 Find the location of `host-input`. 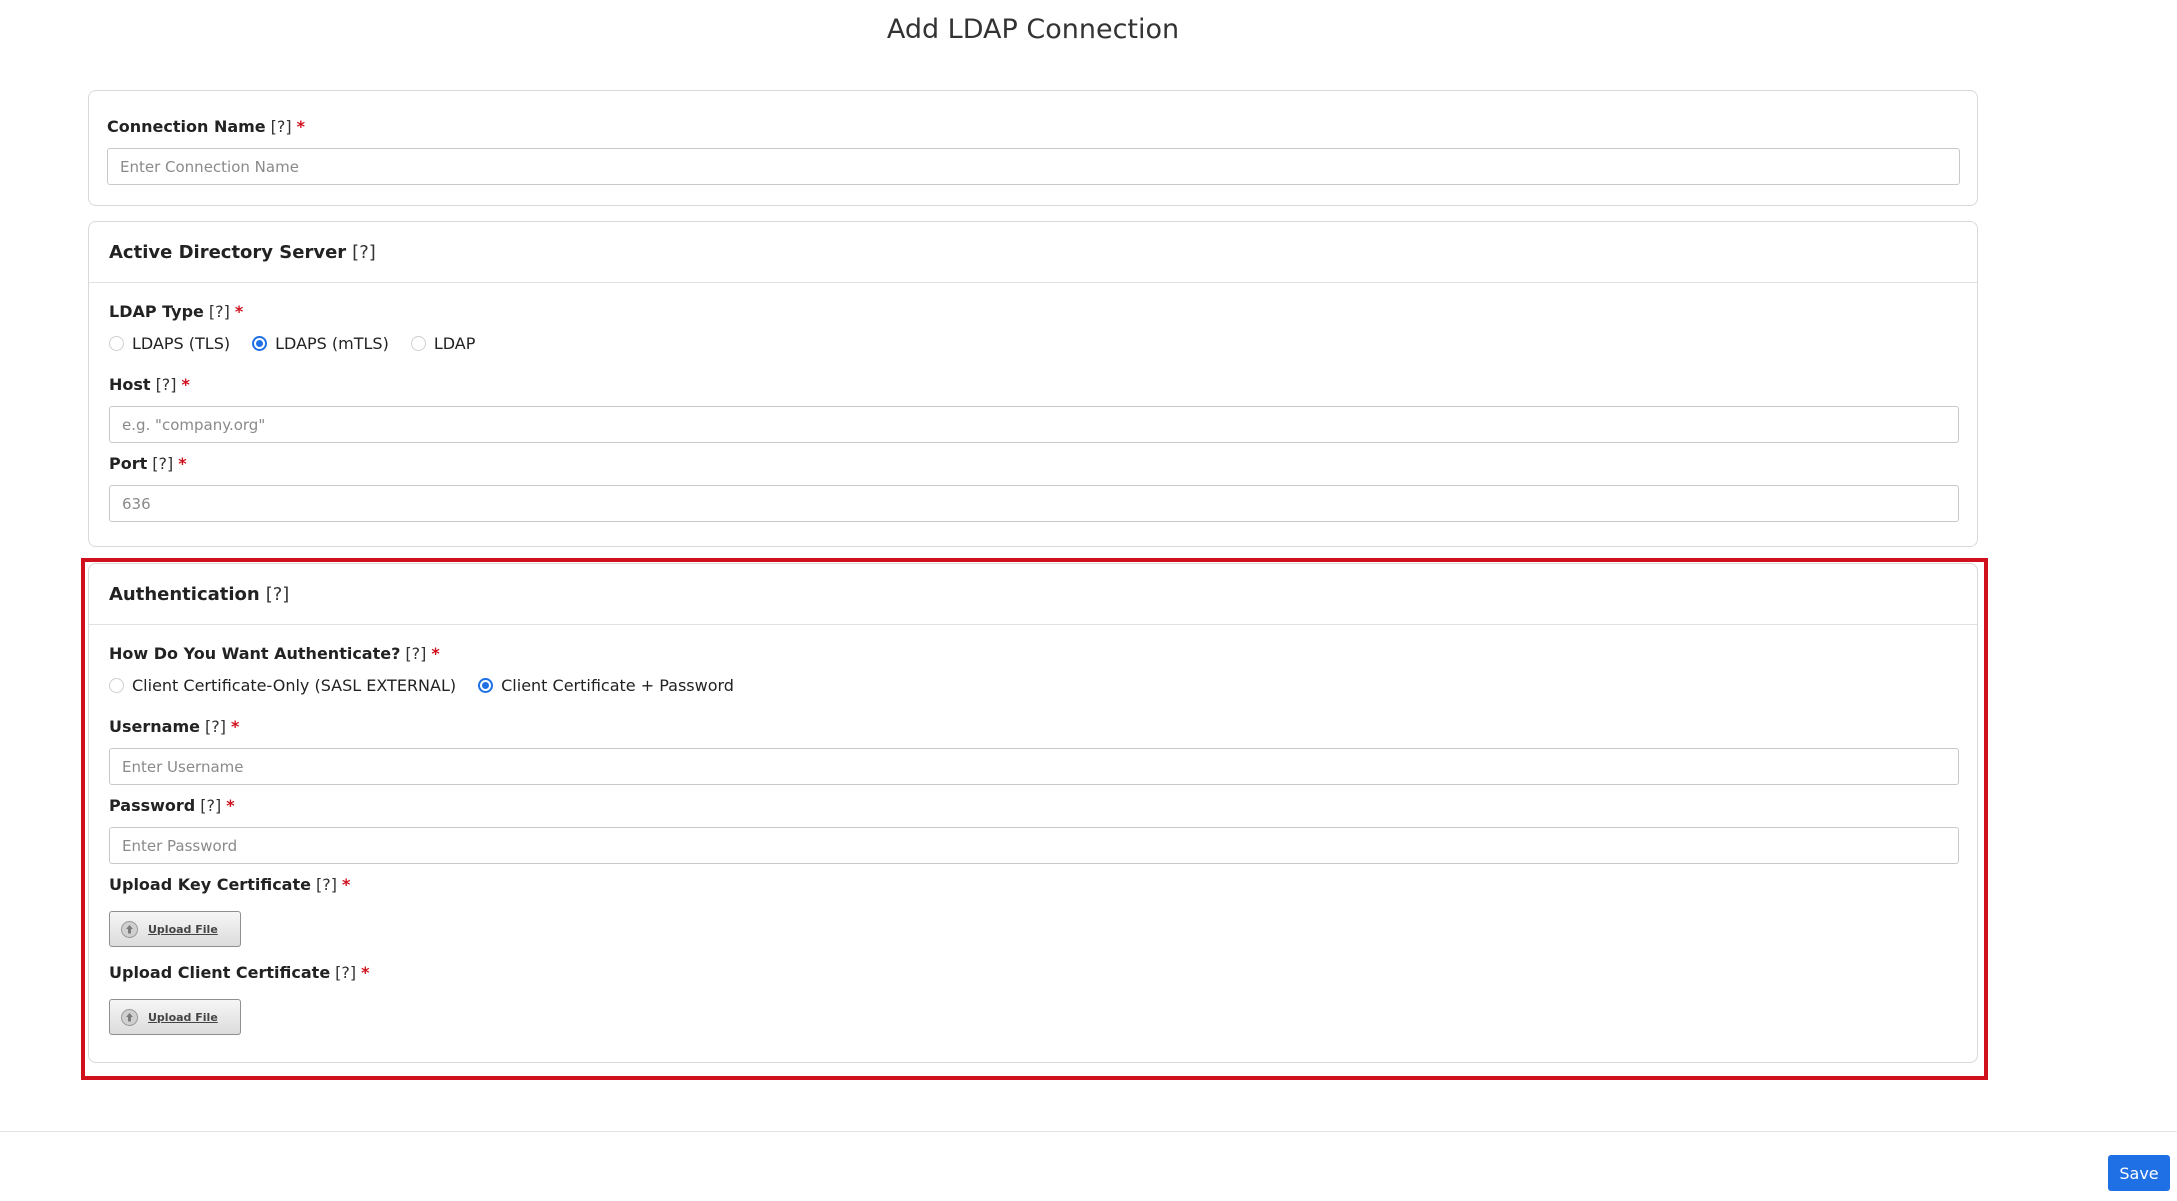

host-input is located at coordinates (1034, 424).